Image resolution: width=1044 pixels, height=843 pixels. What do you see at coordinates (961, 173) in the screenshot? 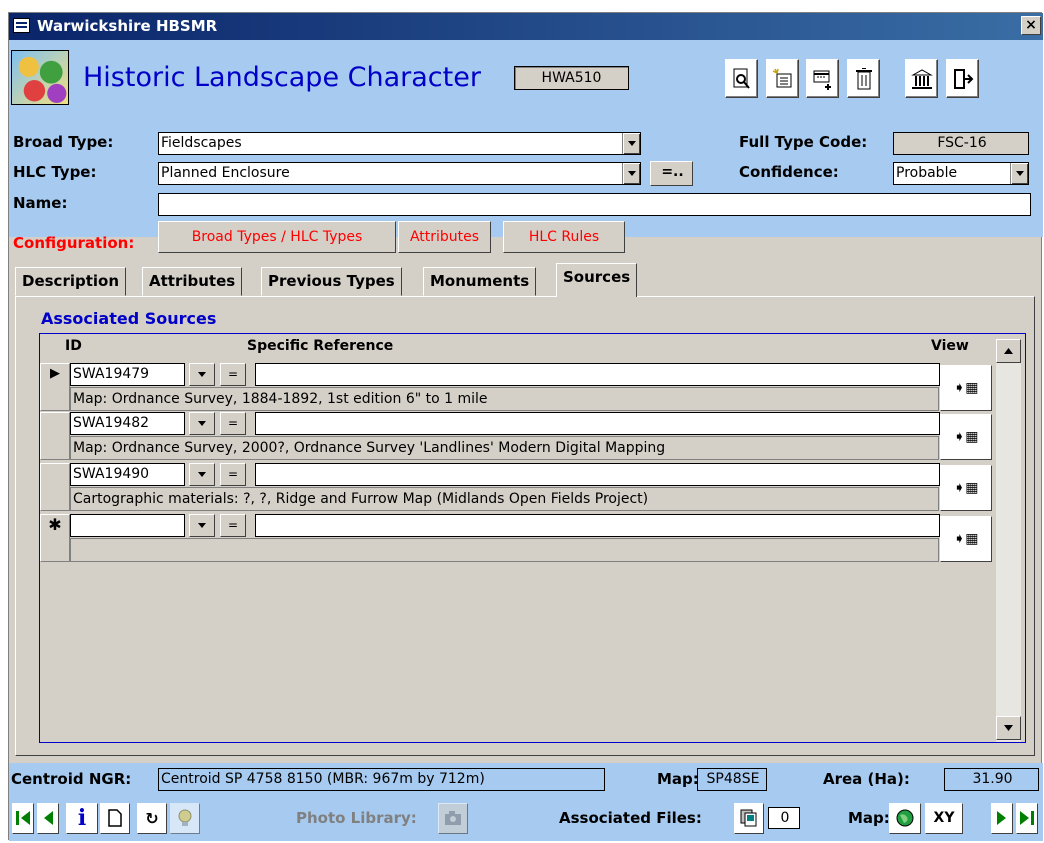
I see `confidence-select: Probable` at bounding box center [961, 173].